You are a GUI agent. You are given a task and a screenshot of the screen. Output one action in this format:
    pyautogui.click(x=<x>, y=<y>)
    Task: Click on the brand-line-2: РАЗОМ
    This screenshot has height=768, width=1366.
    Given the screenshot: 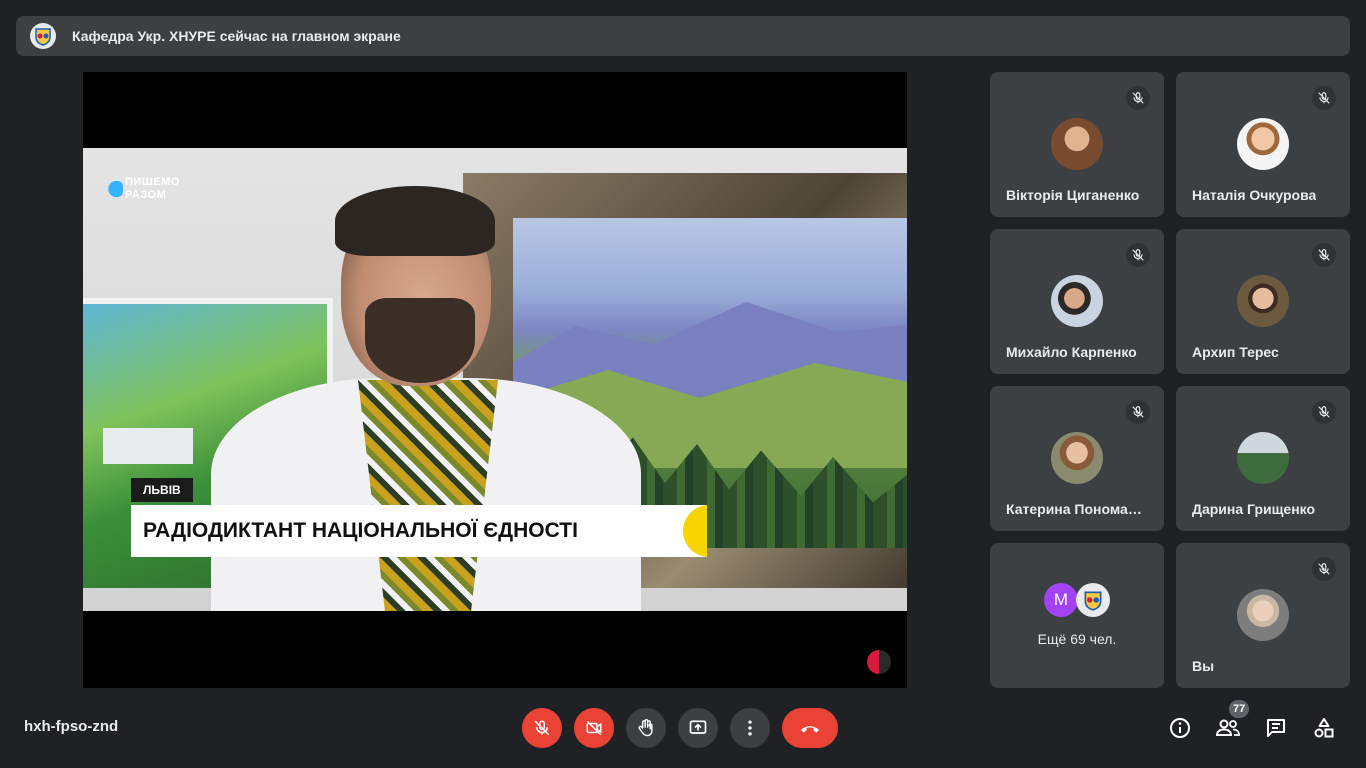 What is the action you would take?
    pyautogui.click(x=146, y=195)
    